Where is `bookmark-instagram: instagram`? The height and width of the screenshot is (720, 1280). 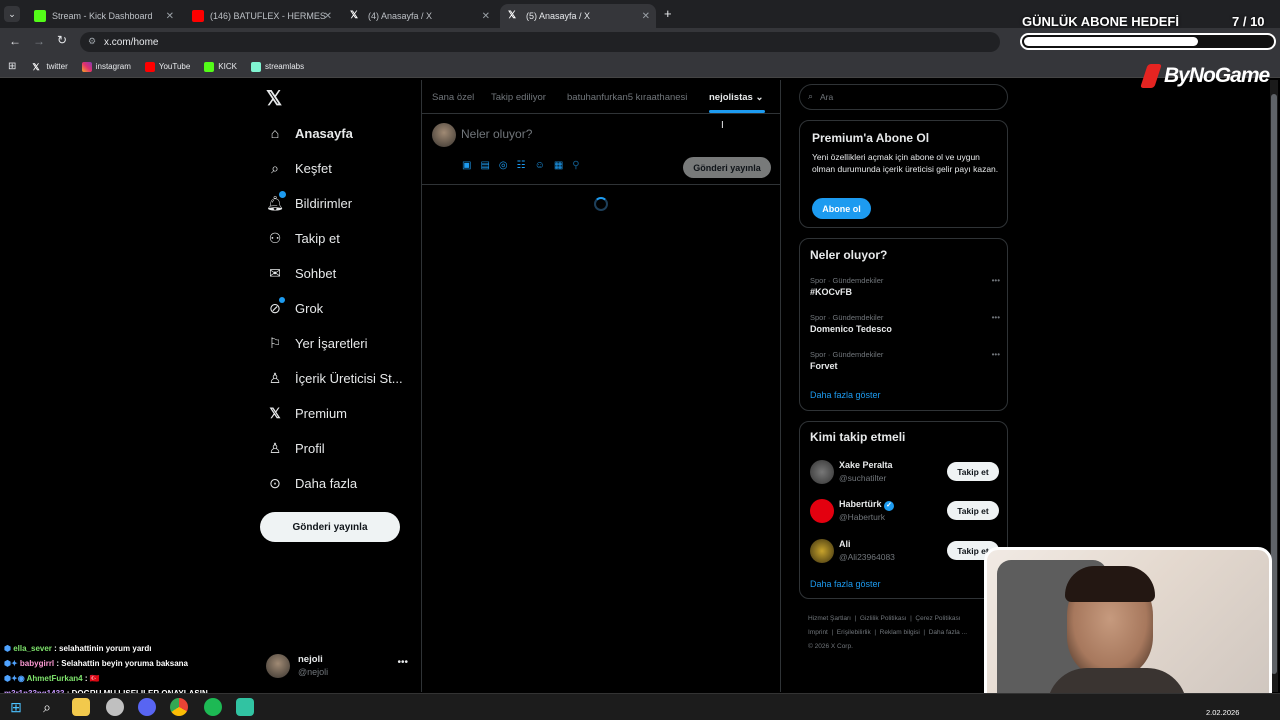 bookmark-instagram: instagram is located at coordinates (106, 66).